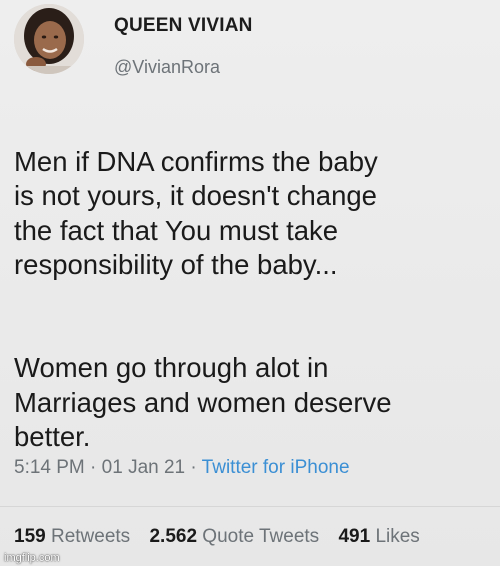 Image resolution: width=500 pixels, height=566 pixels. What do you see at coordinates (167, 67) in the screenshot?
I see `user-handle: @VivianRora` at bounding box center [167, 67].